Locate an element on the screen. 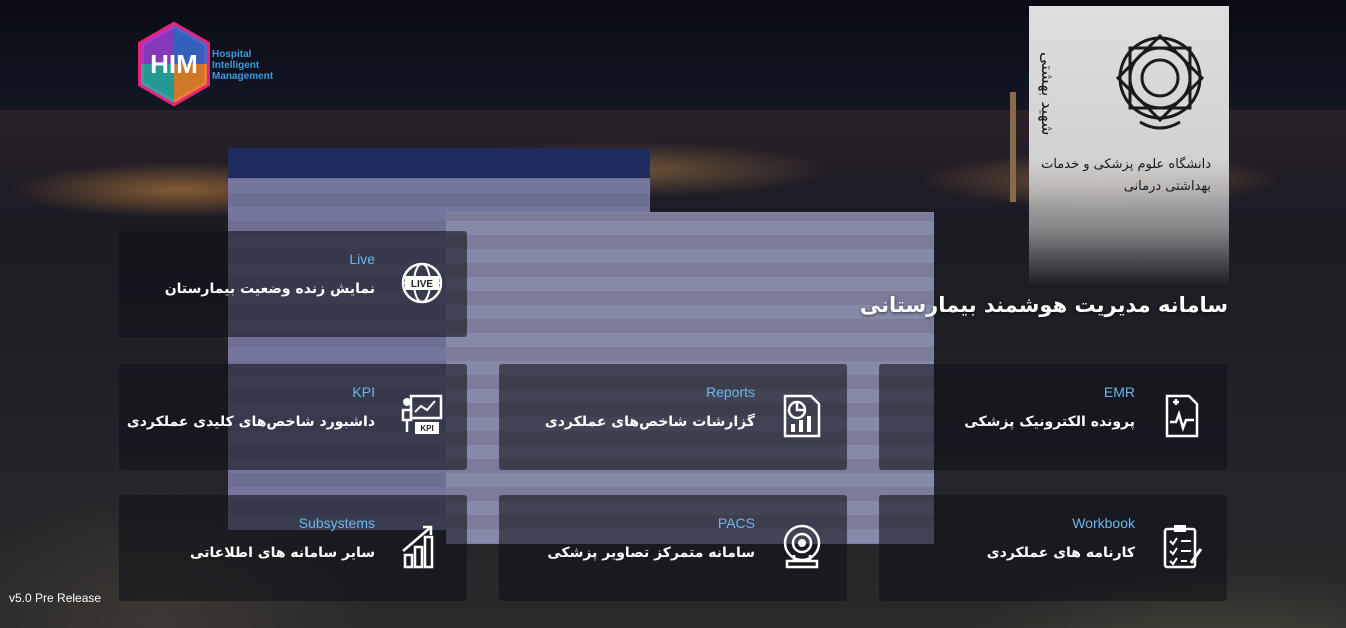  tile-subsystems-en: Subsystems is located at coordinates (336, 523).